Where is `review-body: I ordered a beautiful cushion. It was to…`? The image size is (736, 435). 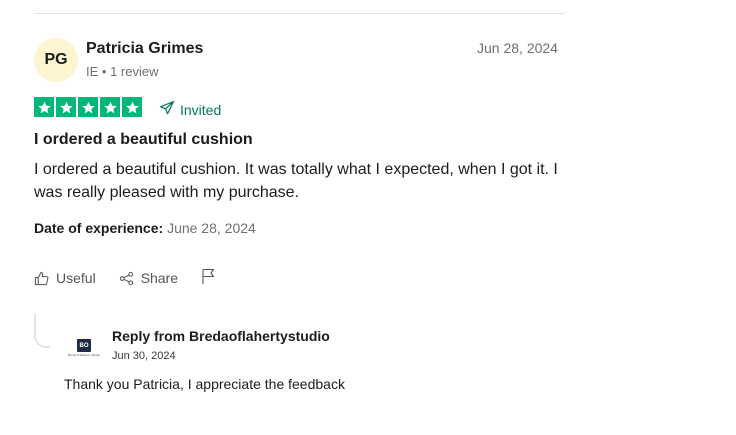 review-body: I ordered a beautiful cushion. It was to… is located at coordinates (296, 181).